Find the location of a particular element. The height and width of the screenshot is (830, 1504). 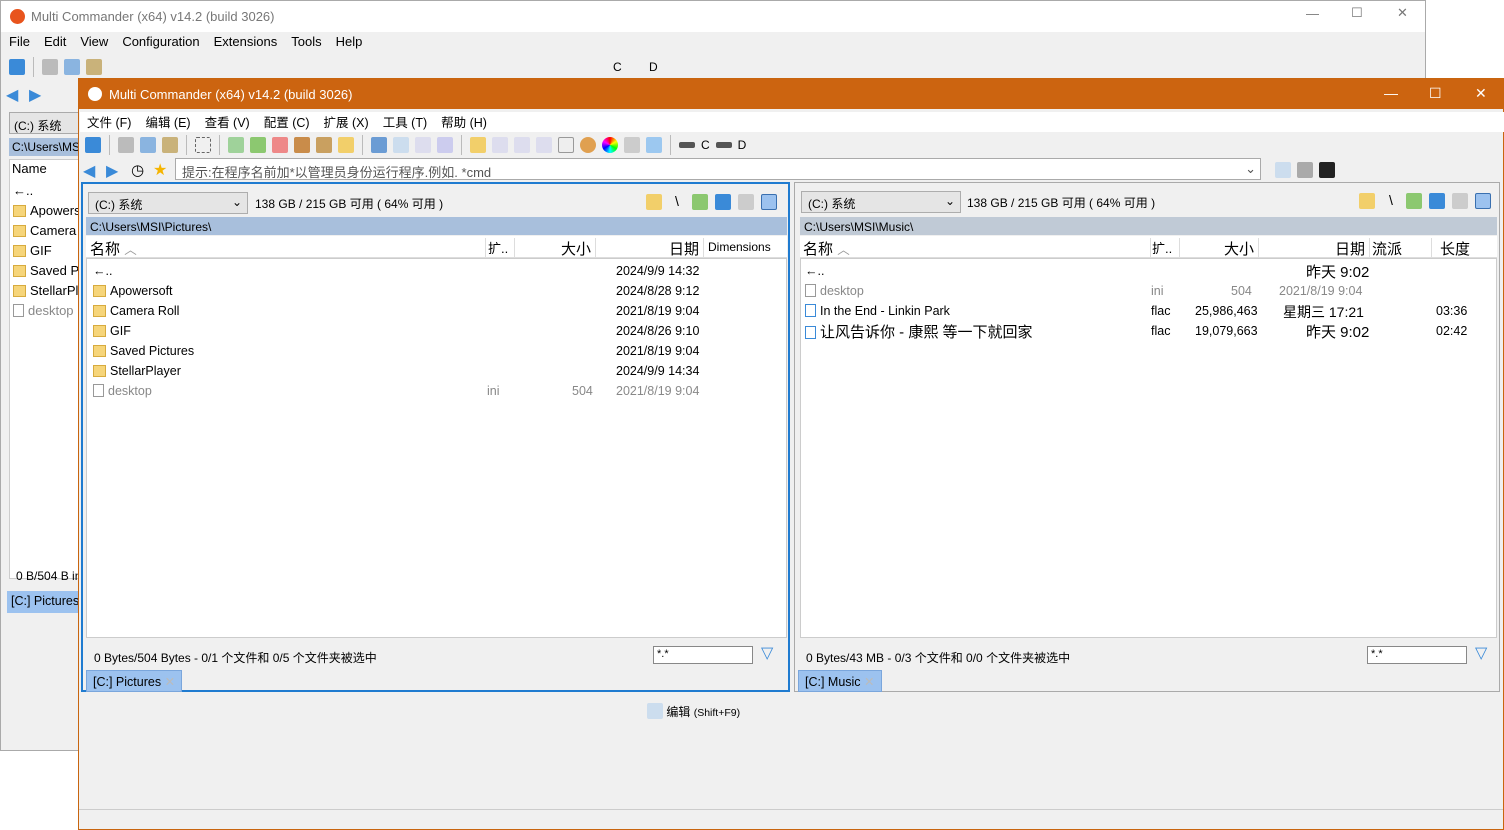

command-input: 提示:在程序名前加*以管理员身份运行程序.例如. *cmd ⌄ is located at coordinates (718, 169).